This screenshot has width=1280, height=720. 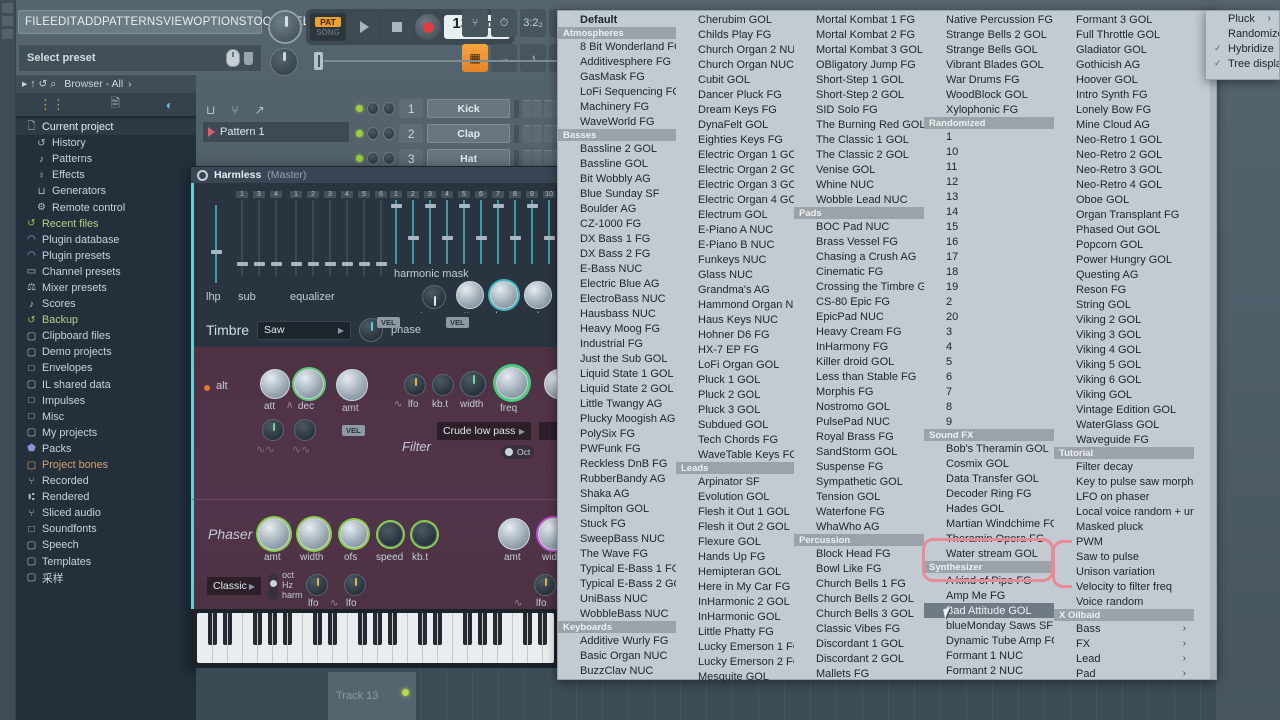 I want to click on preset-menu-item-inharmonic-2-gol: InHarmonic 2 GOL, so click(x=735, y=601).